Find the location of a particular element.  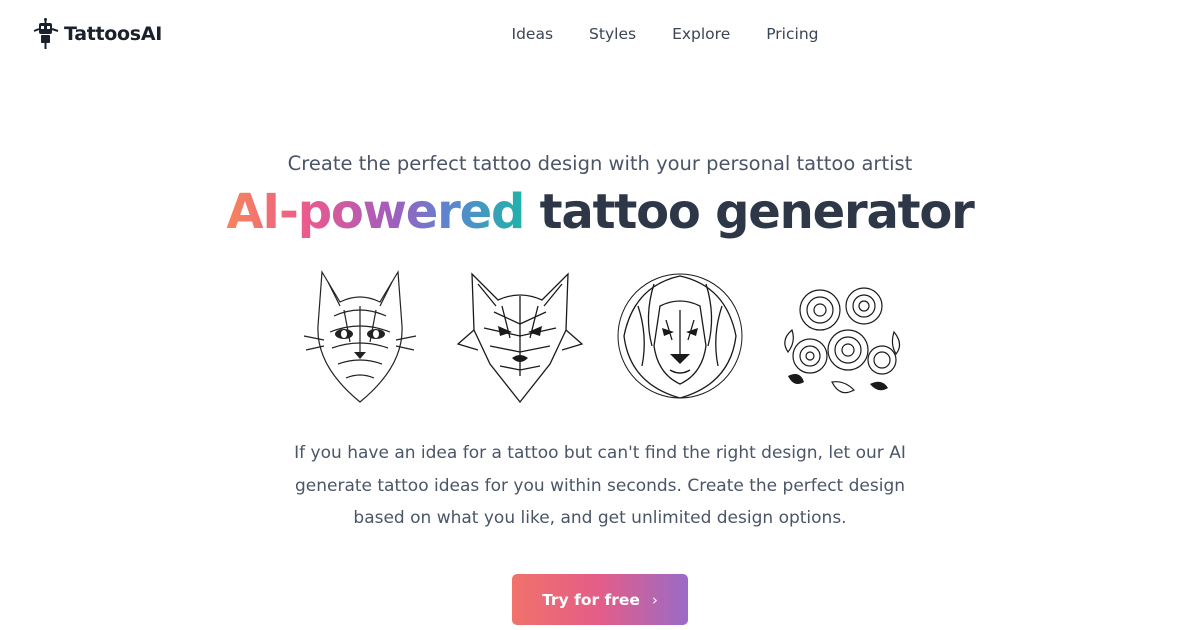

try-for-free-button: Try for free › is located at coordinates (600, 599).